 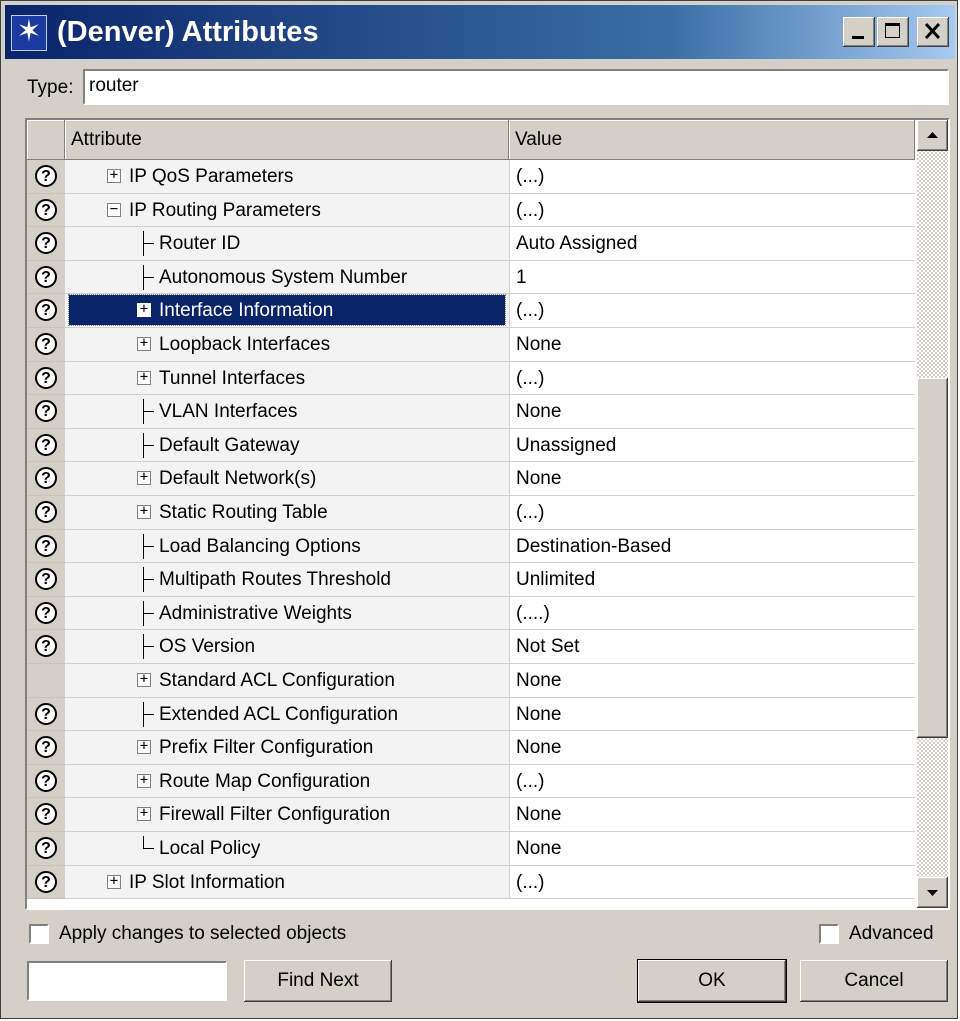 What do you see at coordinates (471, 613) in the screenshot?
I see `attribute-row: ? Administrative Weights (....)` at bounding box center [471, 613].